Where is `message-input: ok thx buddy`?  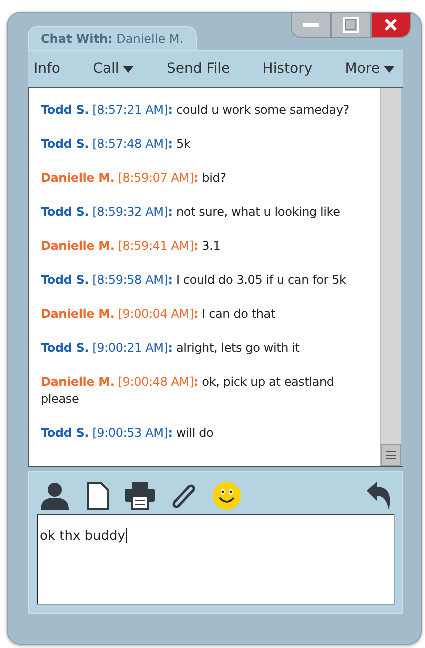
message-input: ok thx buddy is located at coordinates (216, 559).